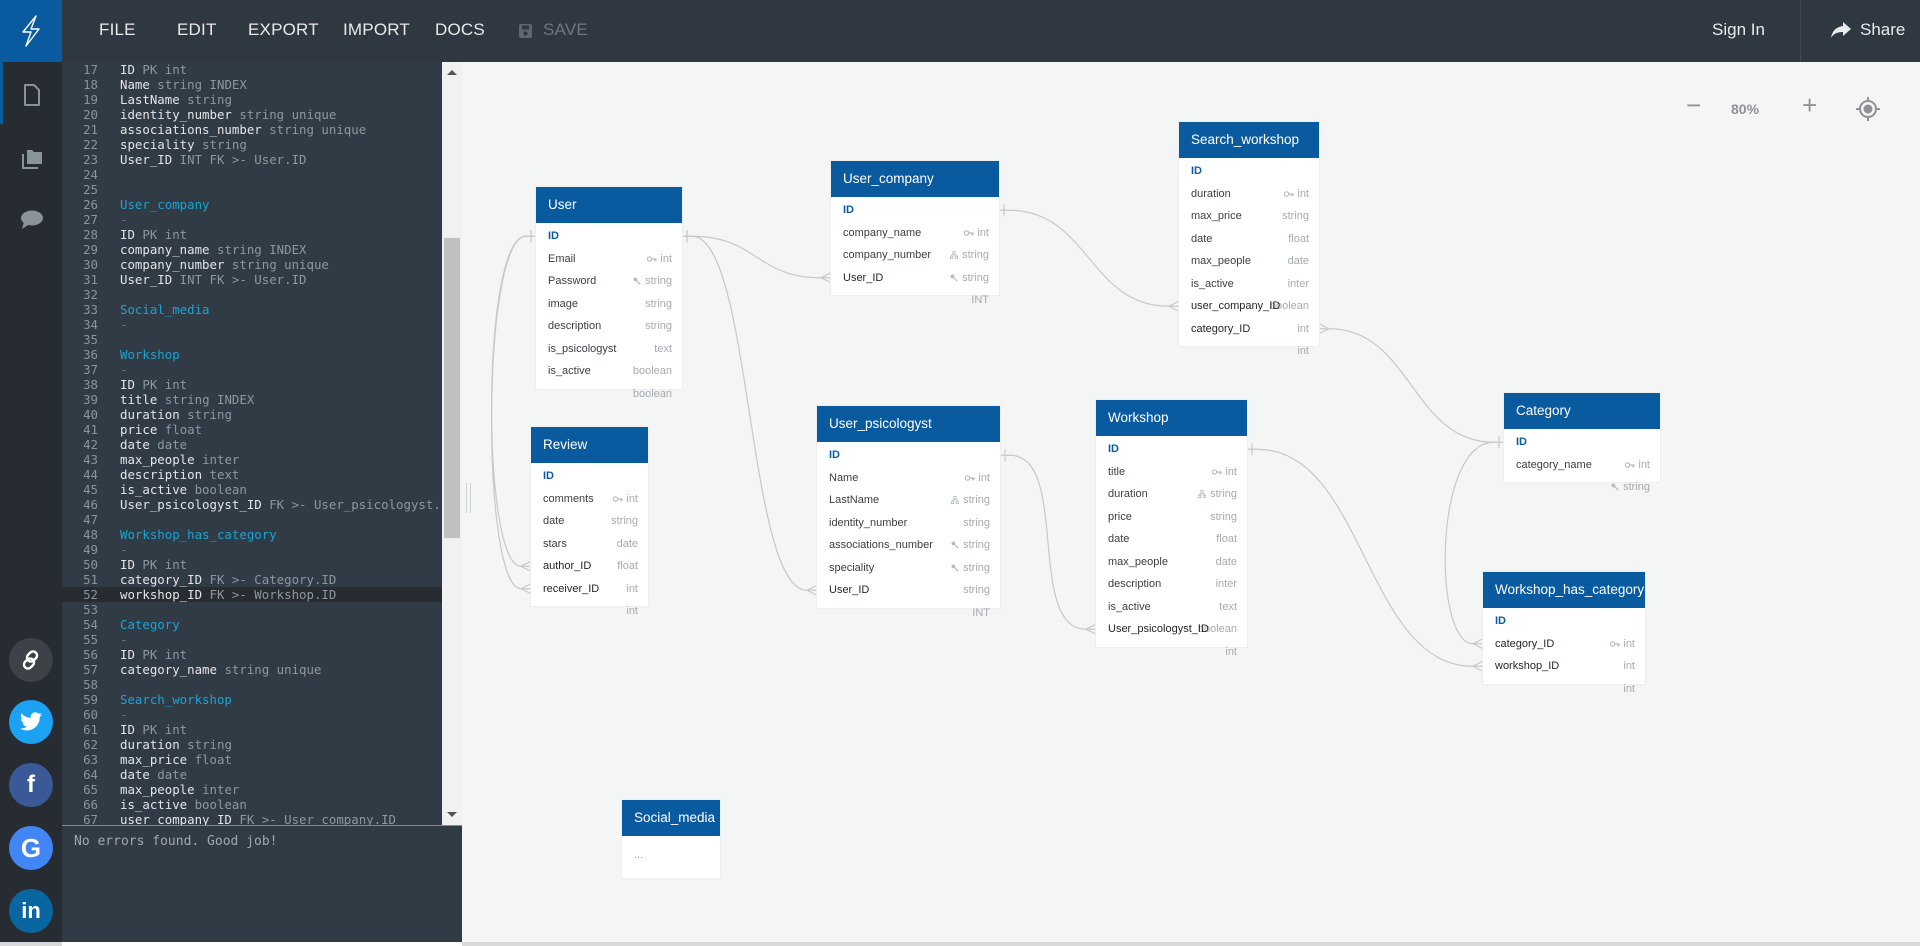  What do you see at coordinates (283, 30) in the screenshot?
I see `menu-export: EXPORT` at bounding box center [283, 30].